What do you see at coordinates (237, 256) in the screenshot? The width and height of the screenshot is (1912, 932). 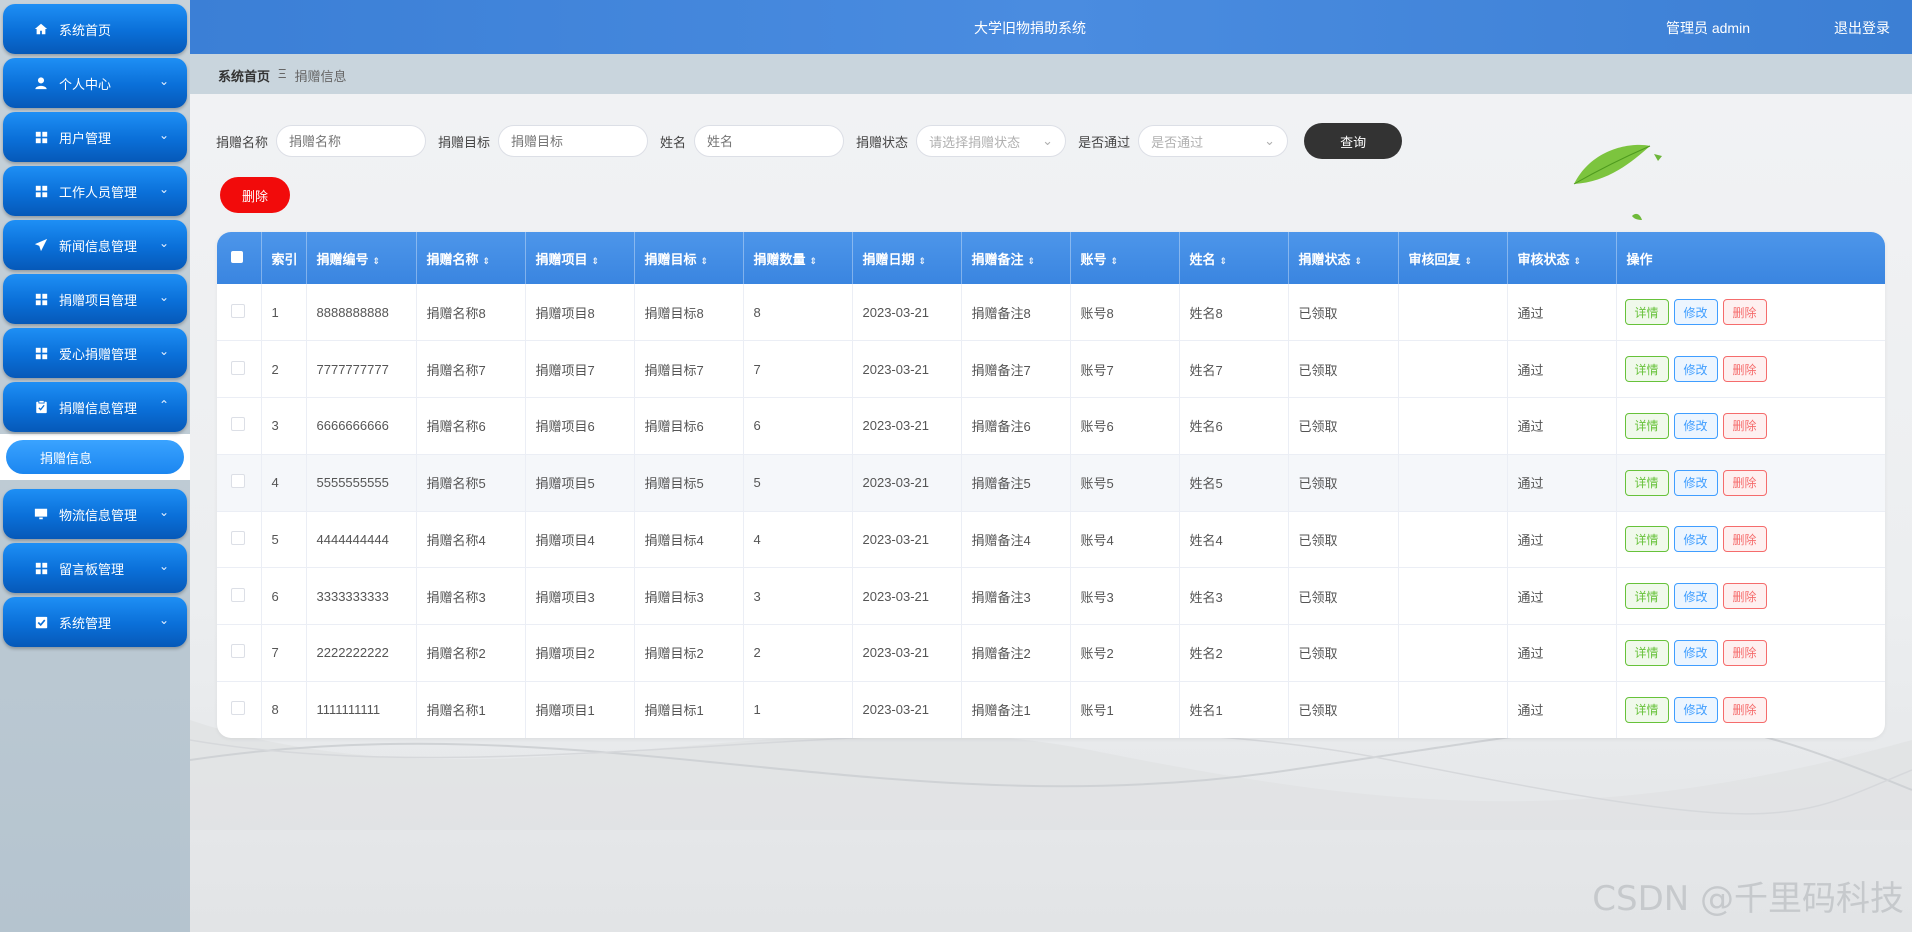 I see `select-all-checkbox` at bounding box center [237, 256].